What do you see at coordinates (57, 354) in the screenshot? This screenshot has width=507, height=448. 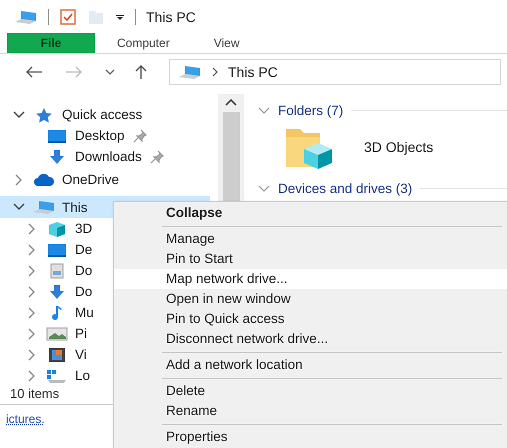 I see `film-icon` at bounding box center [57, 354].